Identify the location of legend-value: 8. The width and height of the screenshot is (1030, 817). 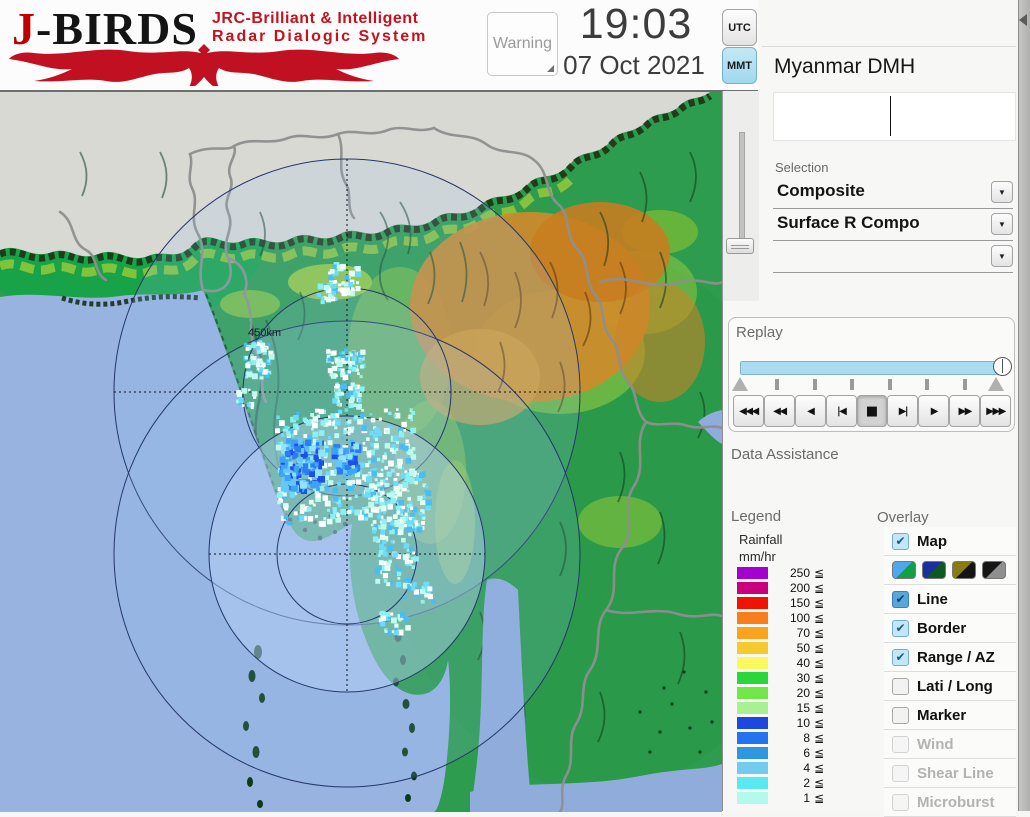
(806, 737).